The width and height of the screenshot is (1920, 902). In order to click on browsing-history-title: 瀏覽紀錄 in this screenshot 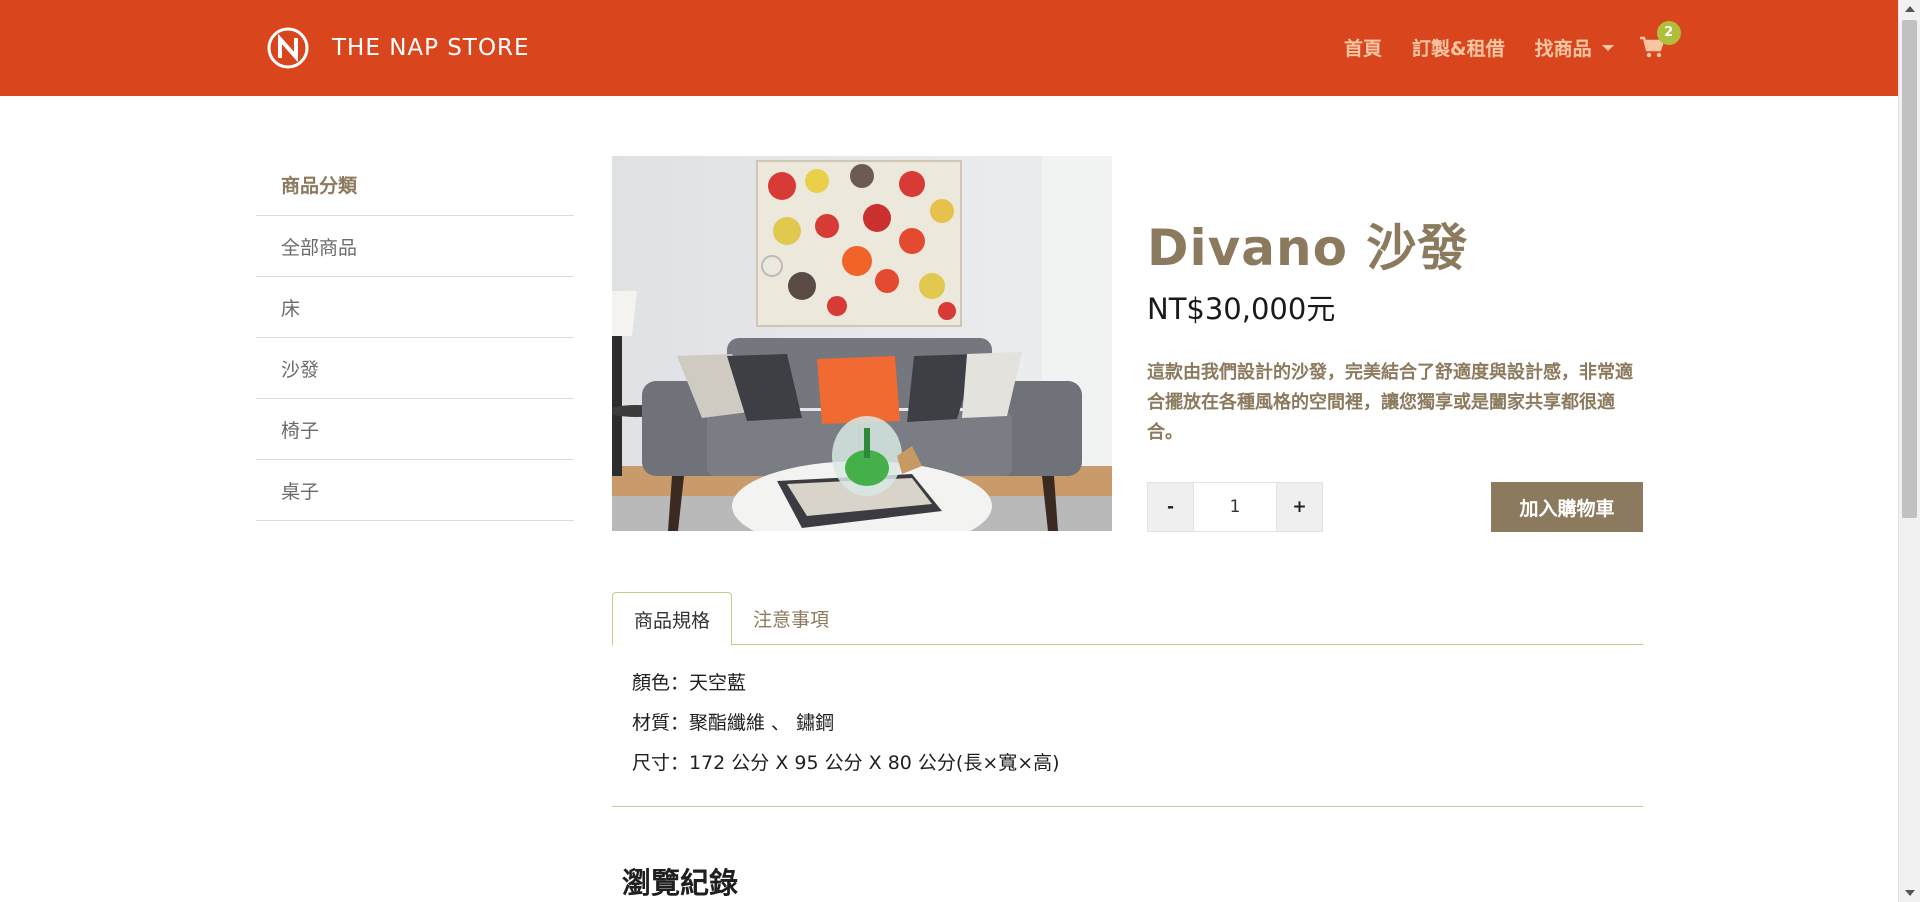, I will do `click(680, 883)`.